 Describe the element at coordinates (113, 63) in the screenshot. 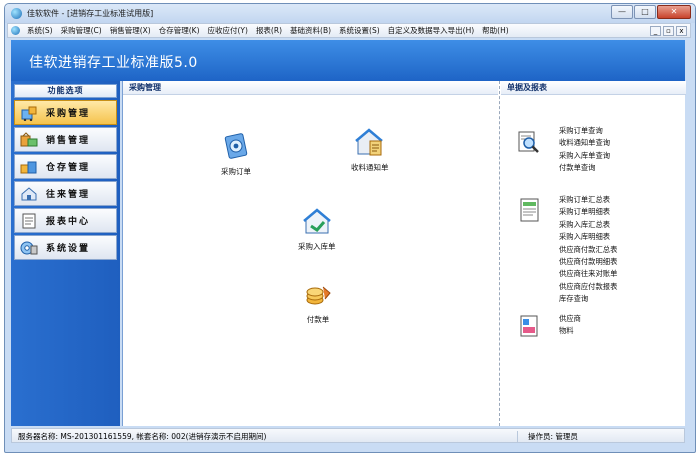

I see `app-name: 佳软进销存工业标准版5.0` at that location.